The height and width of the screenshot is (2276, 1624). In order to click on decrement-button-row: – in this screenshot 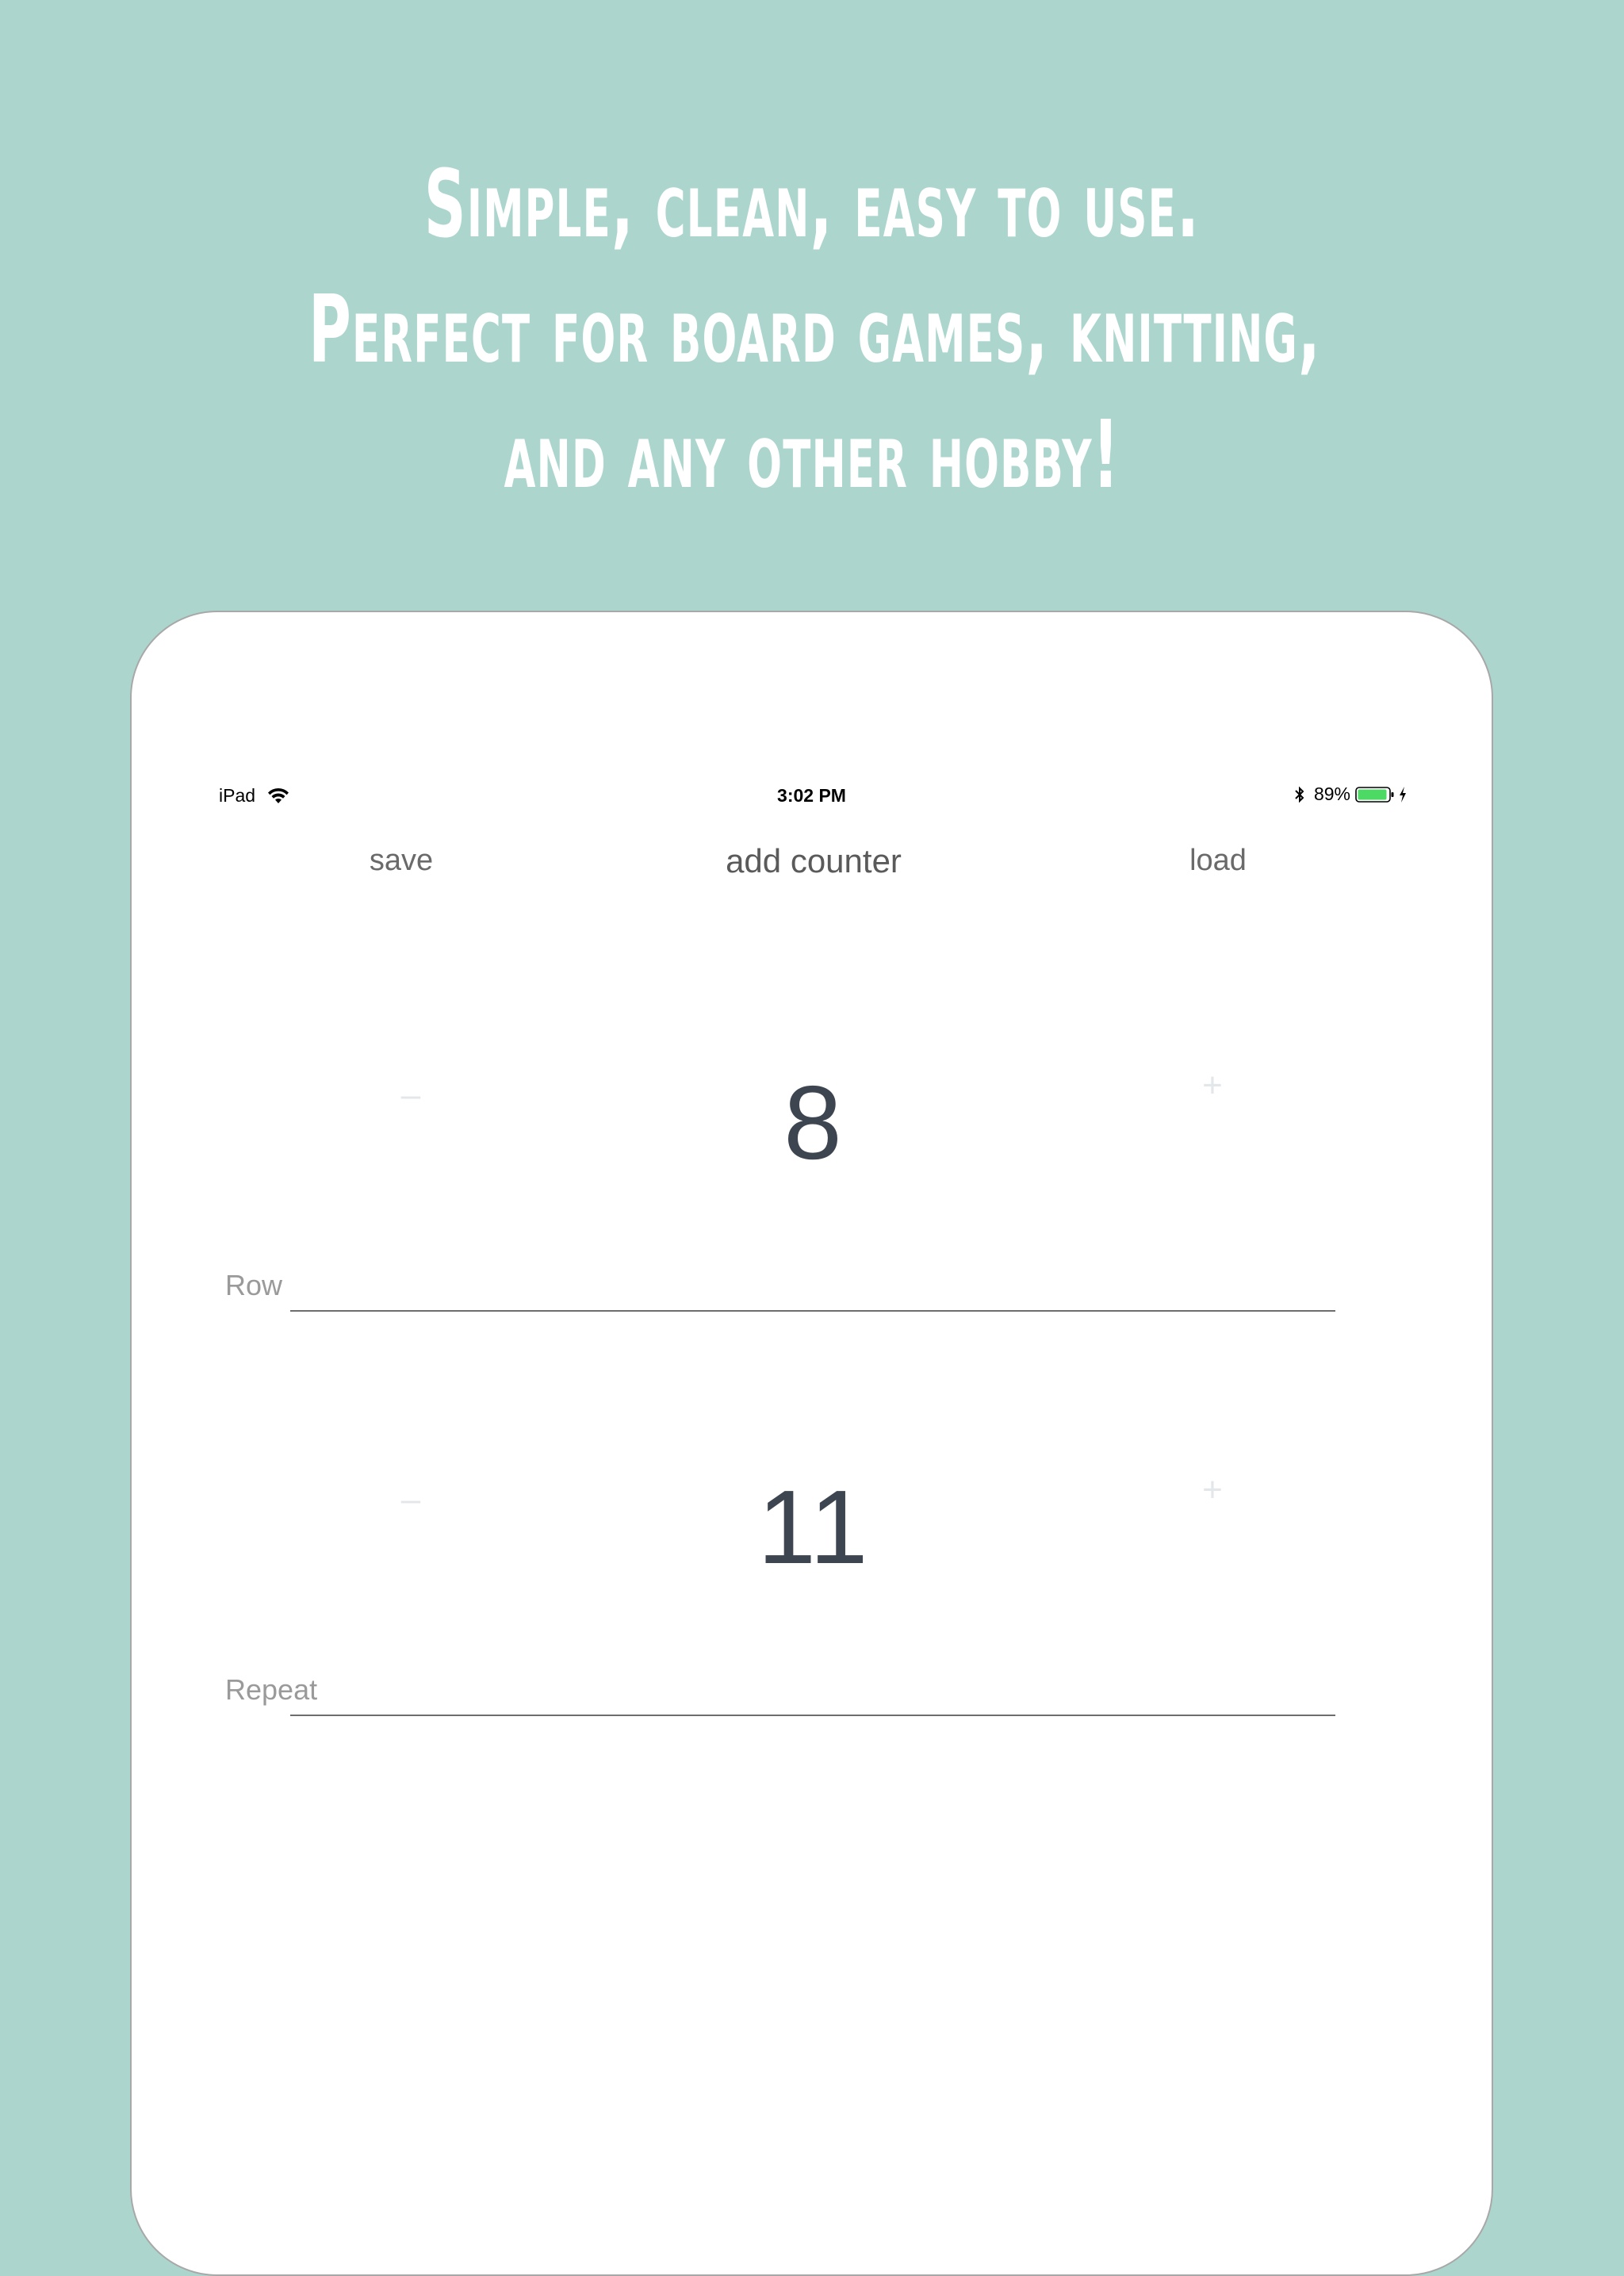, I will do `click(410, 1095)`.